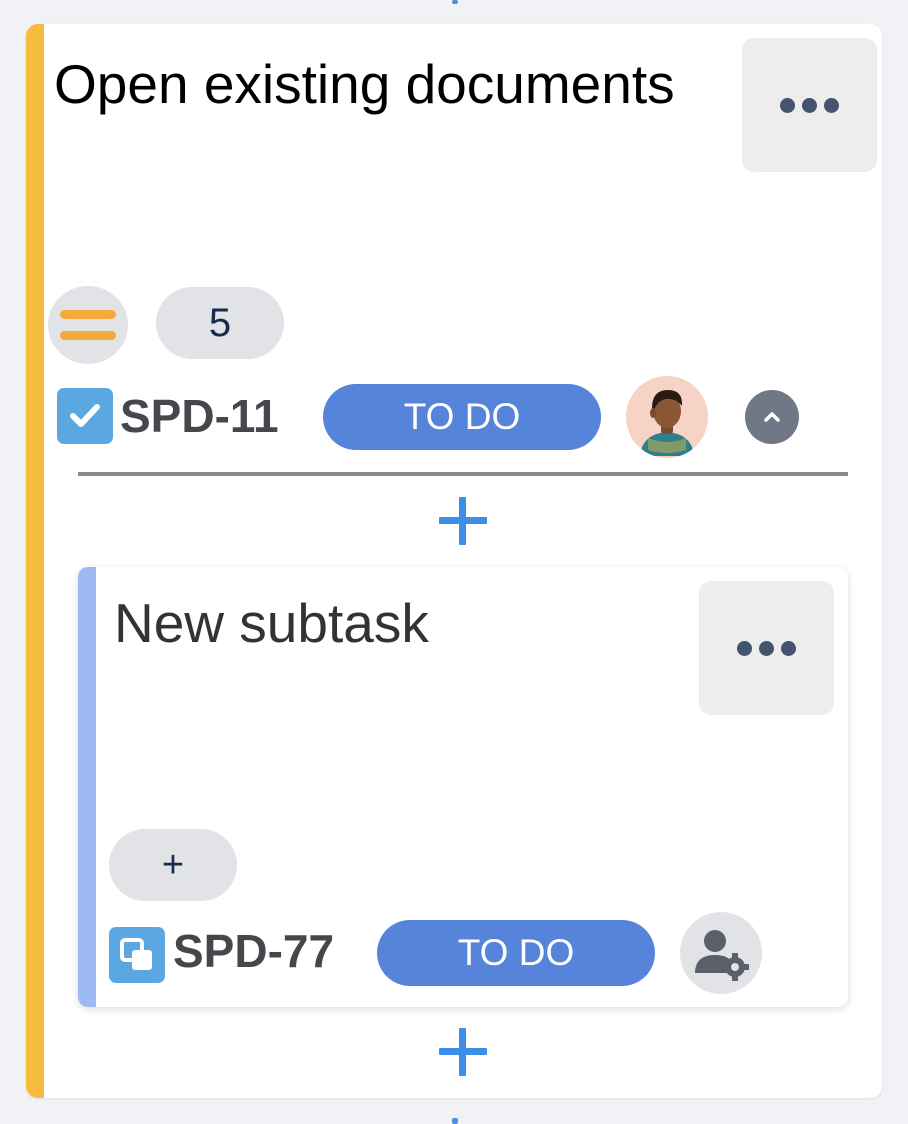 This screenshot has width=908, height=1124. What do you see at coordinates (220, 323) in the screenshot?
I see `subtask-count-badge: 5` at bounding box center [220, 323].